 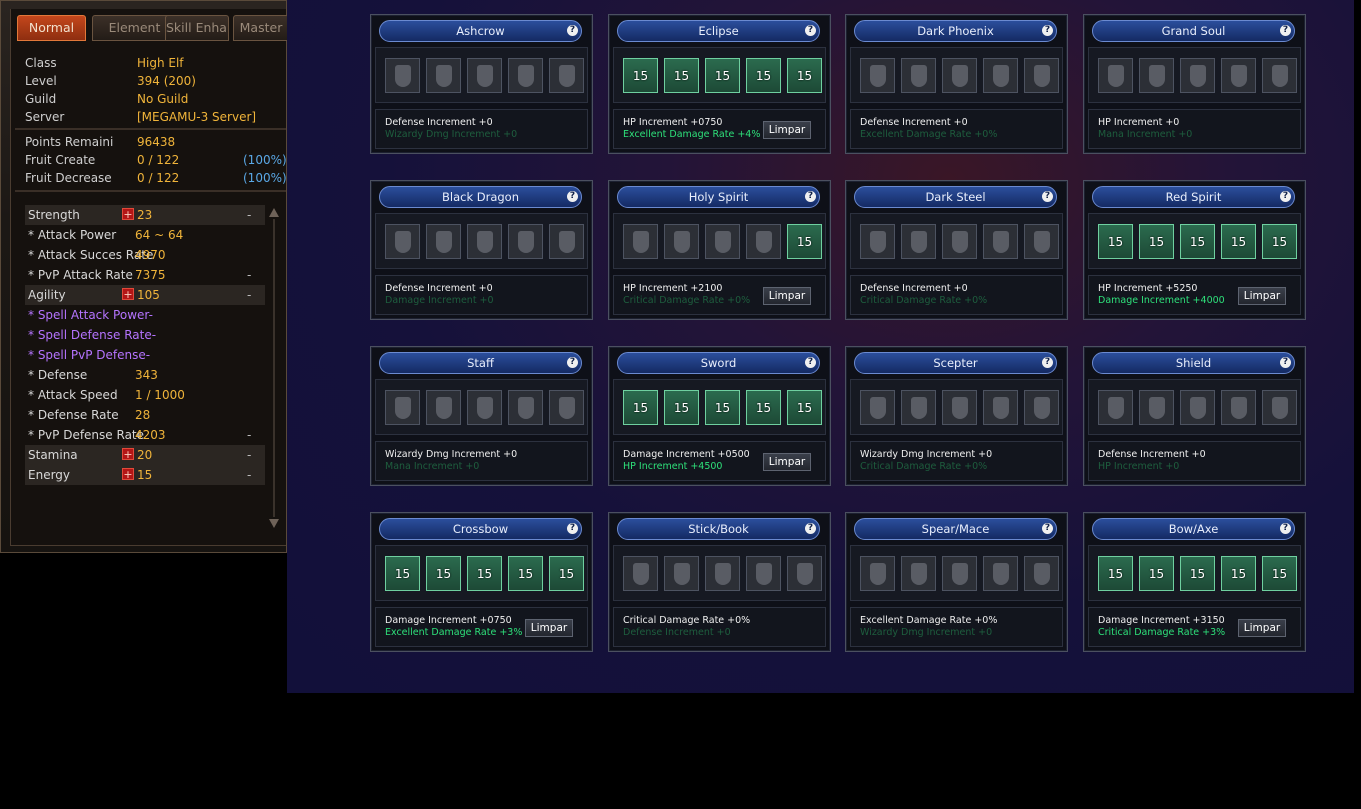 I want to click on scroll-track, so click(x=274, y=368).